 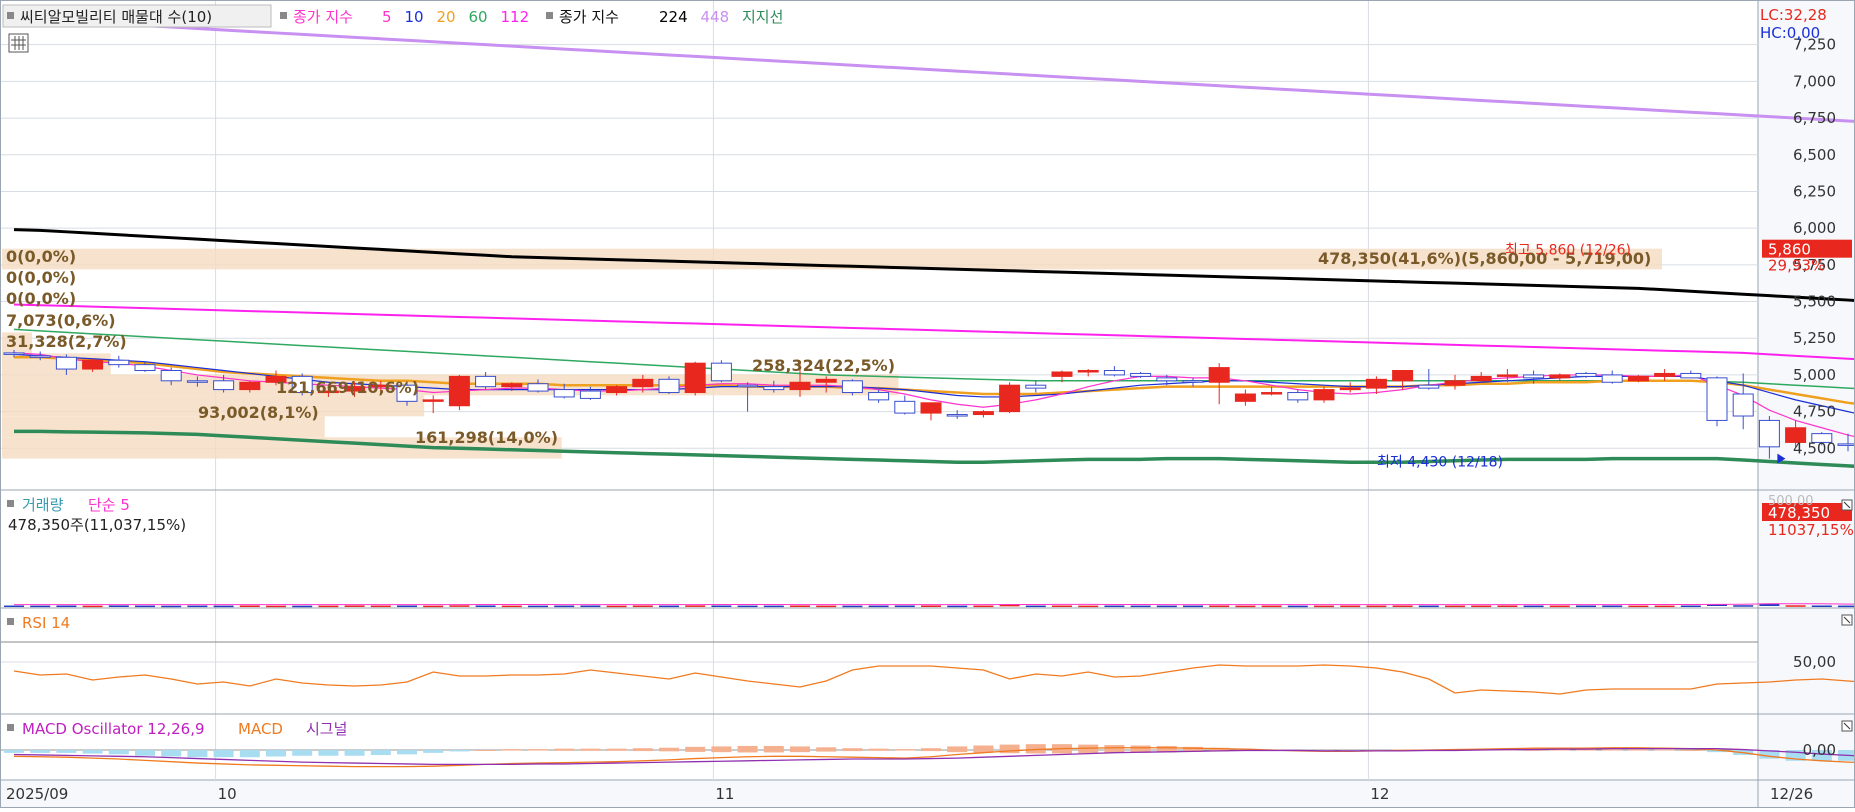 I want to click on y-tick-label: 7,000, so click(x=1814, y=81).